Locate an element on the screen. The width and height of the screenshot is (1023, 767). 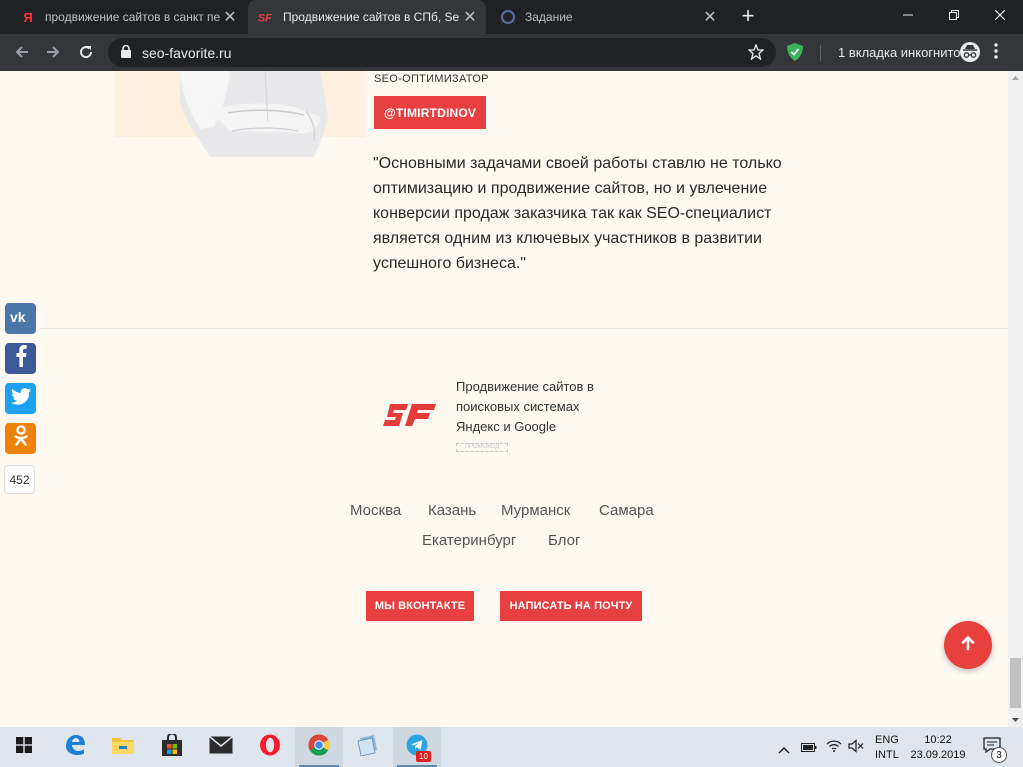
menu-dots-icon is located at coordinates (996, 53).